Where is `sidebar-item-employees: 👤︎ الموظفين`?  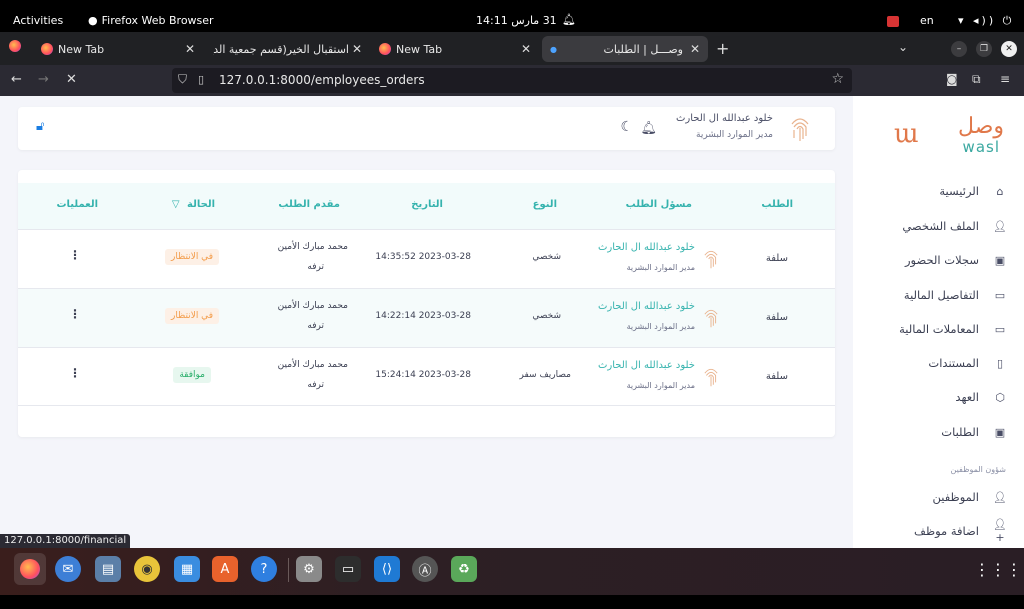 sidebar-item-employees: 👤︎ الموظفين is located at coordinates (938, 497).